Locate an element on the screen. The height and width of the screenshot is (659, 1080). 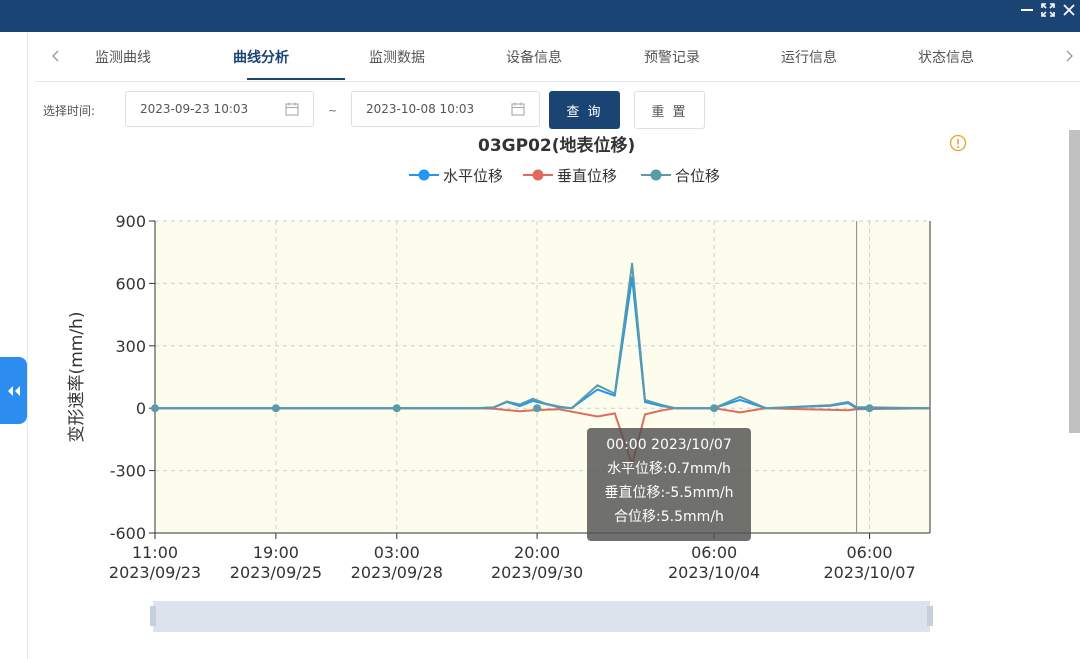
x-tick-label-time: 19:00 is located at coordinates (276, 552).